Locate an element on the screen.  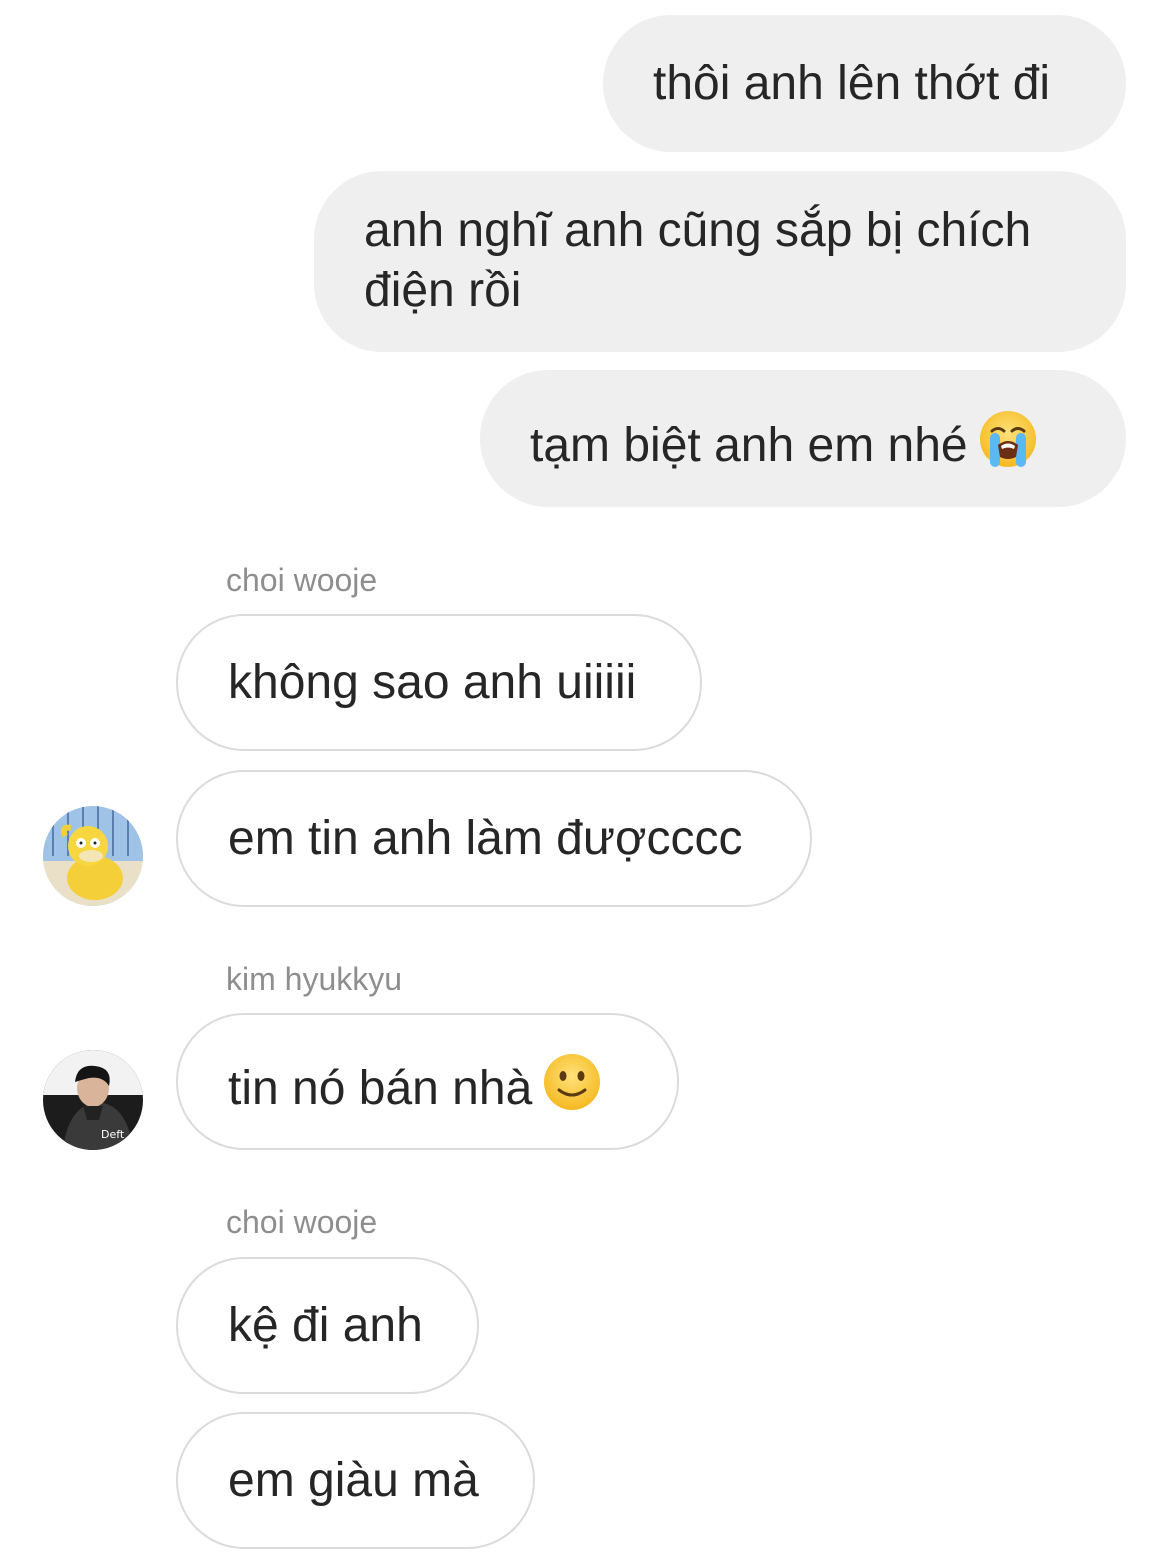
incoming-message: kệ đi anh is located at coordinates (327, 1325).